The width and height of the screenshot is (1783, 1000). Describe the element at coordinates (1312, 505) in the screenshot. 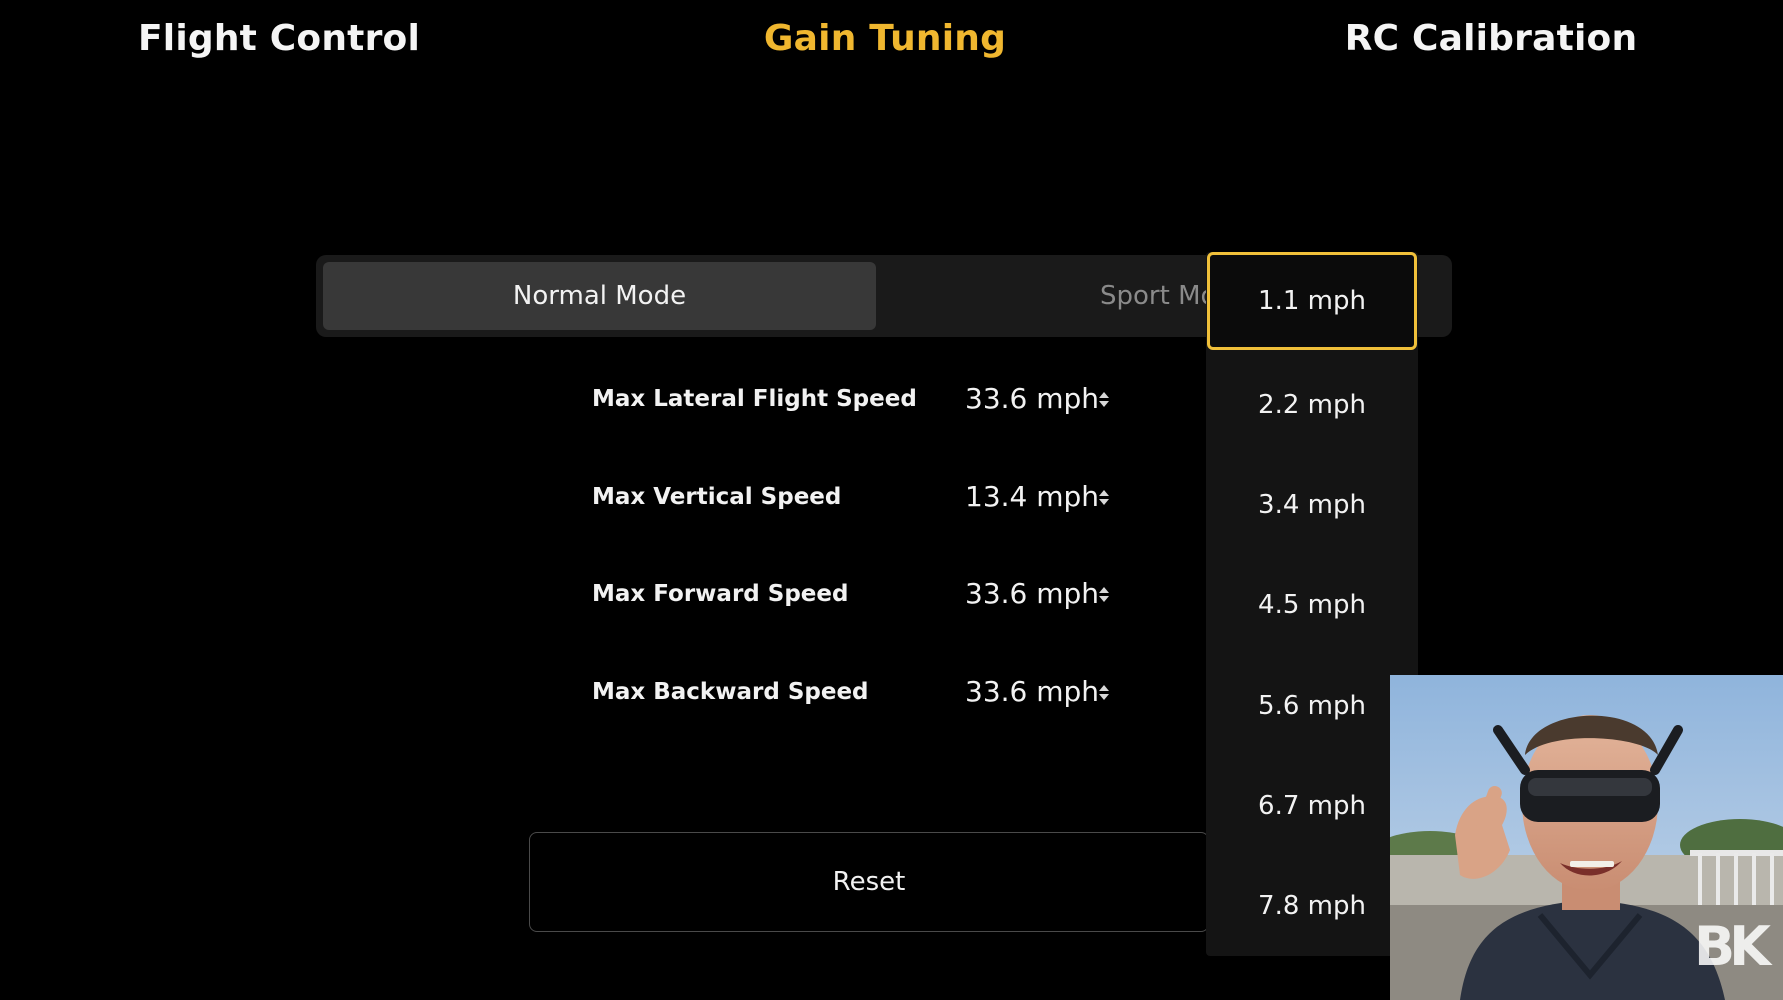

I see `picker-option: 3.4 mph` at that location.